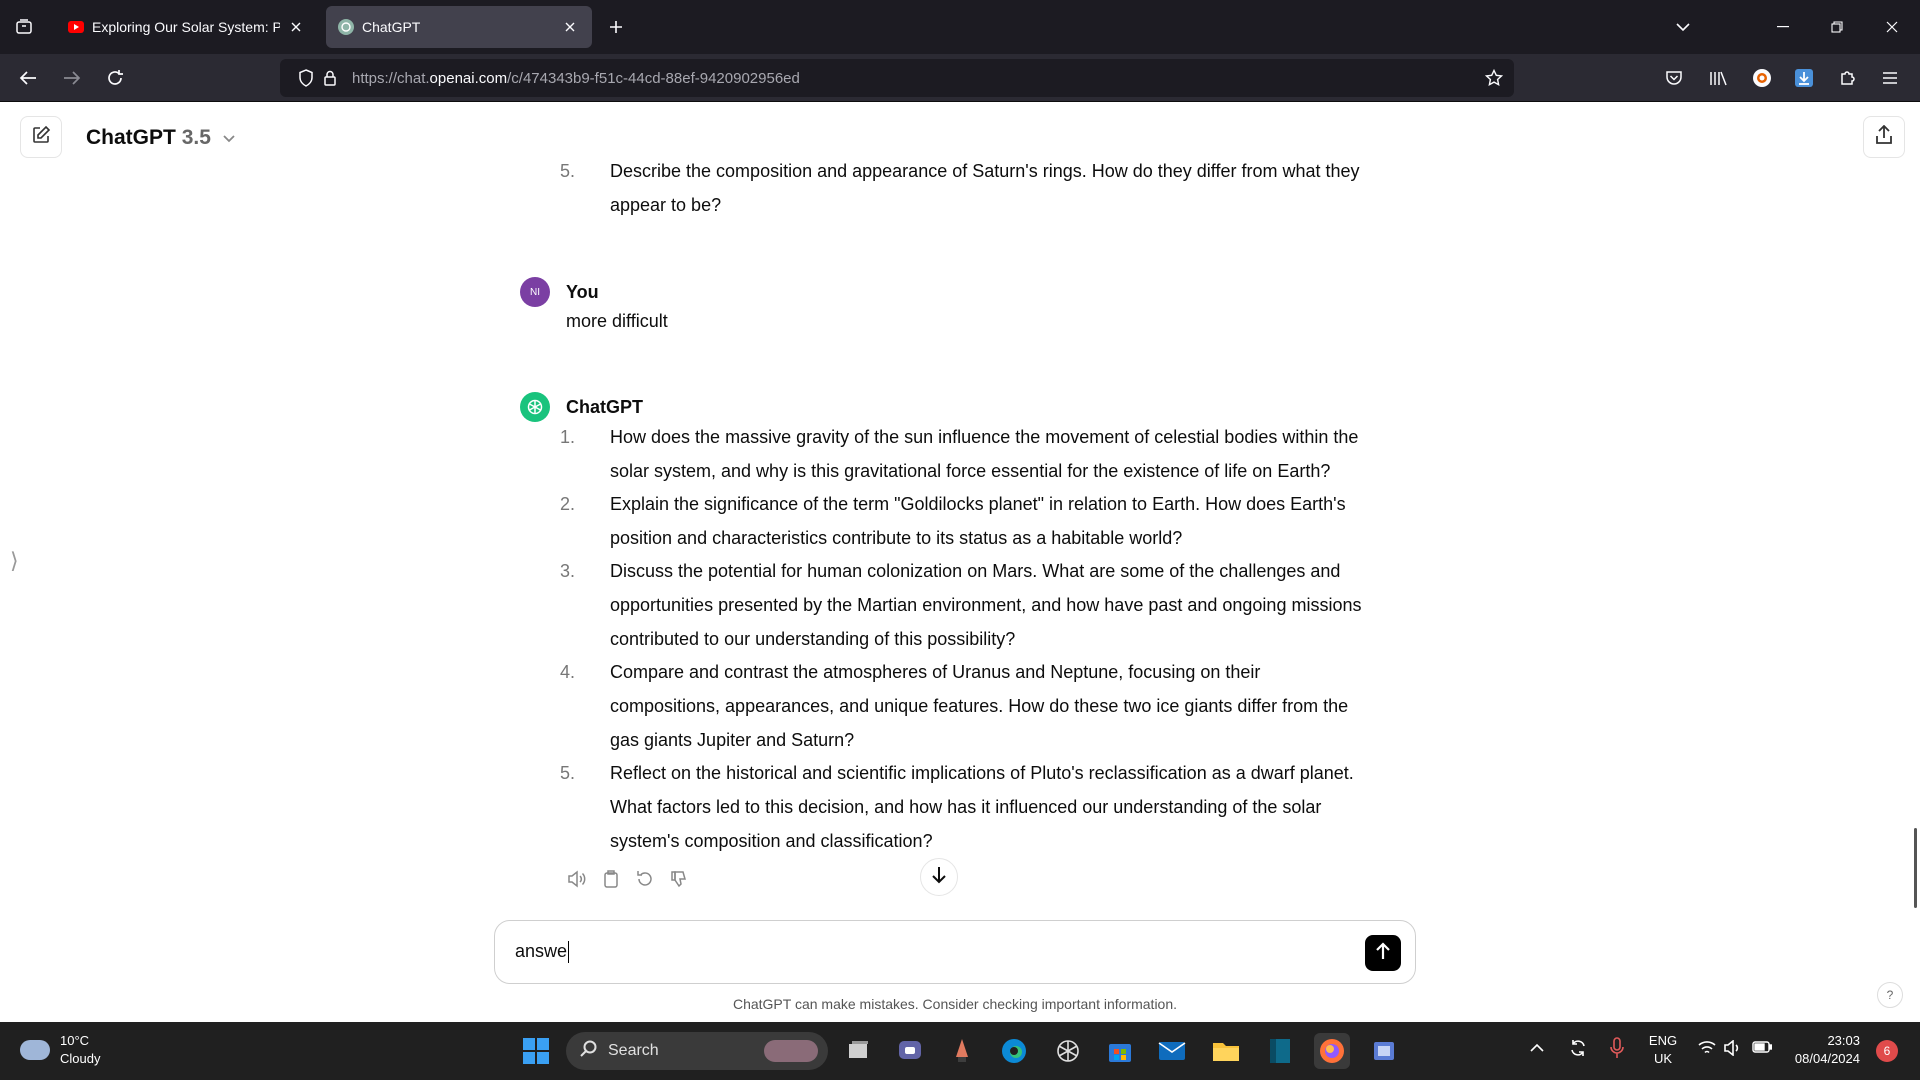 Image resolution: width=1920 pixels, height=1080 pixels. What do you see at coordinates (1663, 1058) in the screenshot?
I see `language-region: UK` at bounding box center [1663, 1058].